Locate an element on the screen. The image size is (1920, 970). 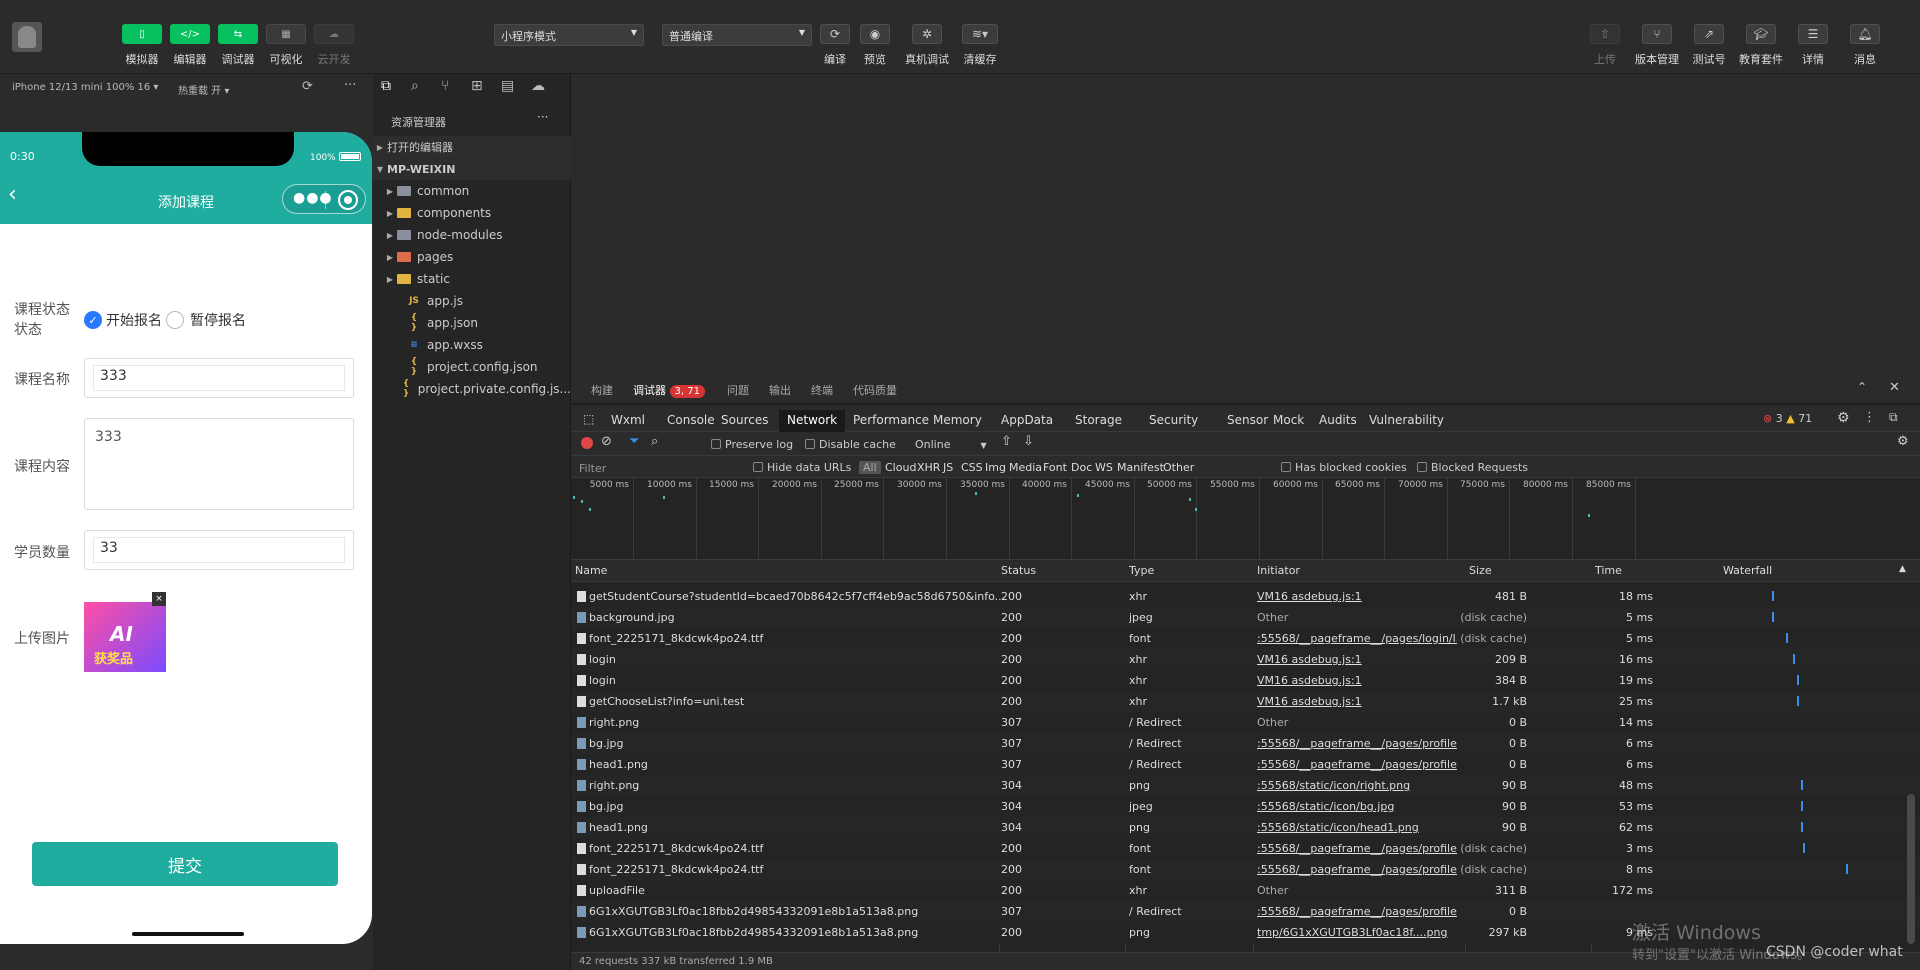
file-tree-item: ▶ common is located at coordinates (472, 191).